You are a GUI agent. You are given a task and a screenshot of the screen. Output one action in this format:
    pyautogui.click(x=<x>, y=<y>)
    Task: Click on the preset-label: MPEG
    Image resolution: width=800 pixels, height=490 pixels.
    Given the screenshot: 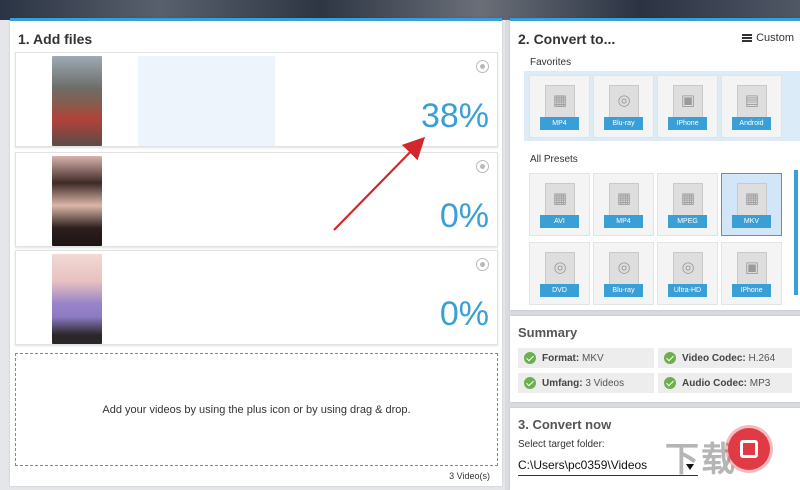 What is the action you would take?
    pyautogui.click(x=687, y=221)
    